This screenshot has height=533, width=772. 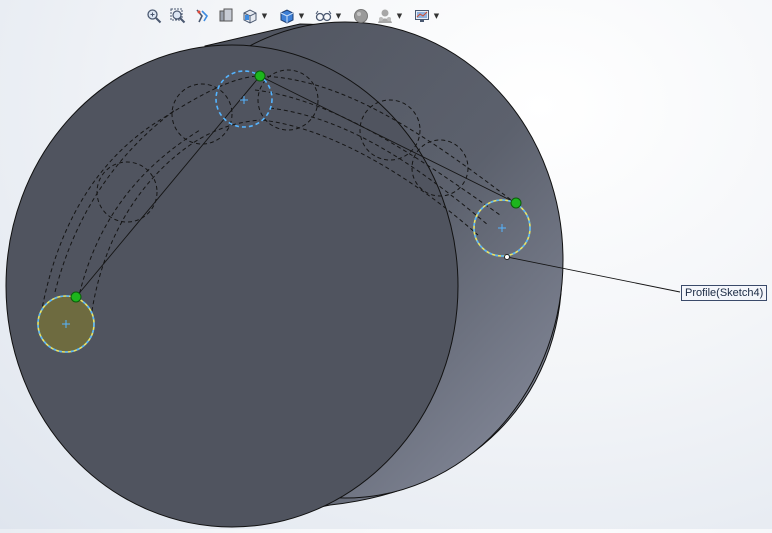 I want to click on zoom-to-area-icon, so click(x=178, y=16).